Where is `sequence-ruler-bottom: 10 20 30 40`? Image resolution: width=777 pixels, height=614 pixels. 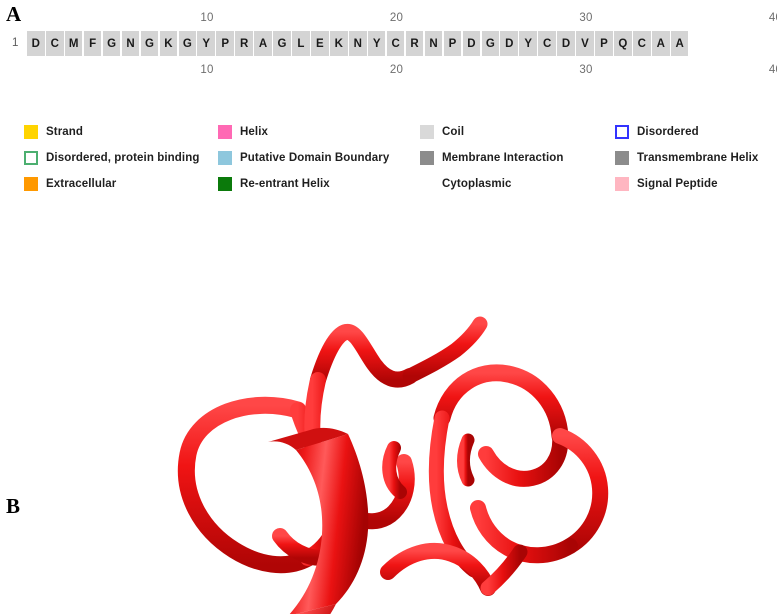 sequence-ruler-bottom: 10 20 30 40 is located at coordinates (388, 73).